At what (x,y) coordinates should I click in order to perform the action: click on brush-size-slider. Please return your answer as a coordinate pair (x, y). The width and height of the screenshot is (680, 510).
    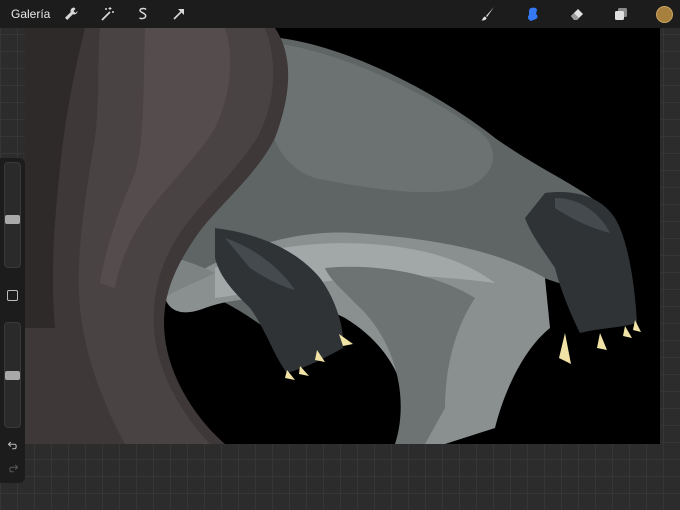
    Looking at the image, I should click on (12, 215).